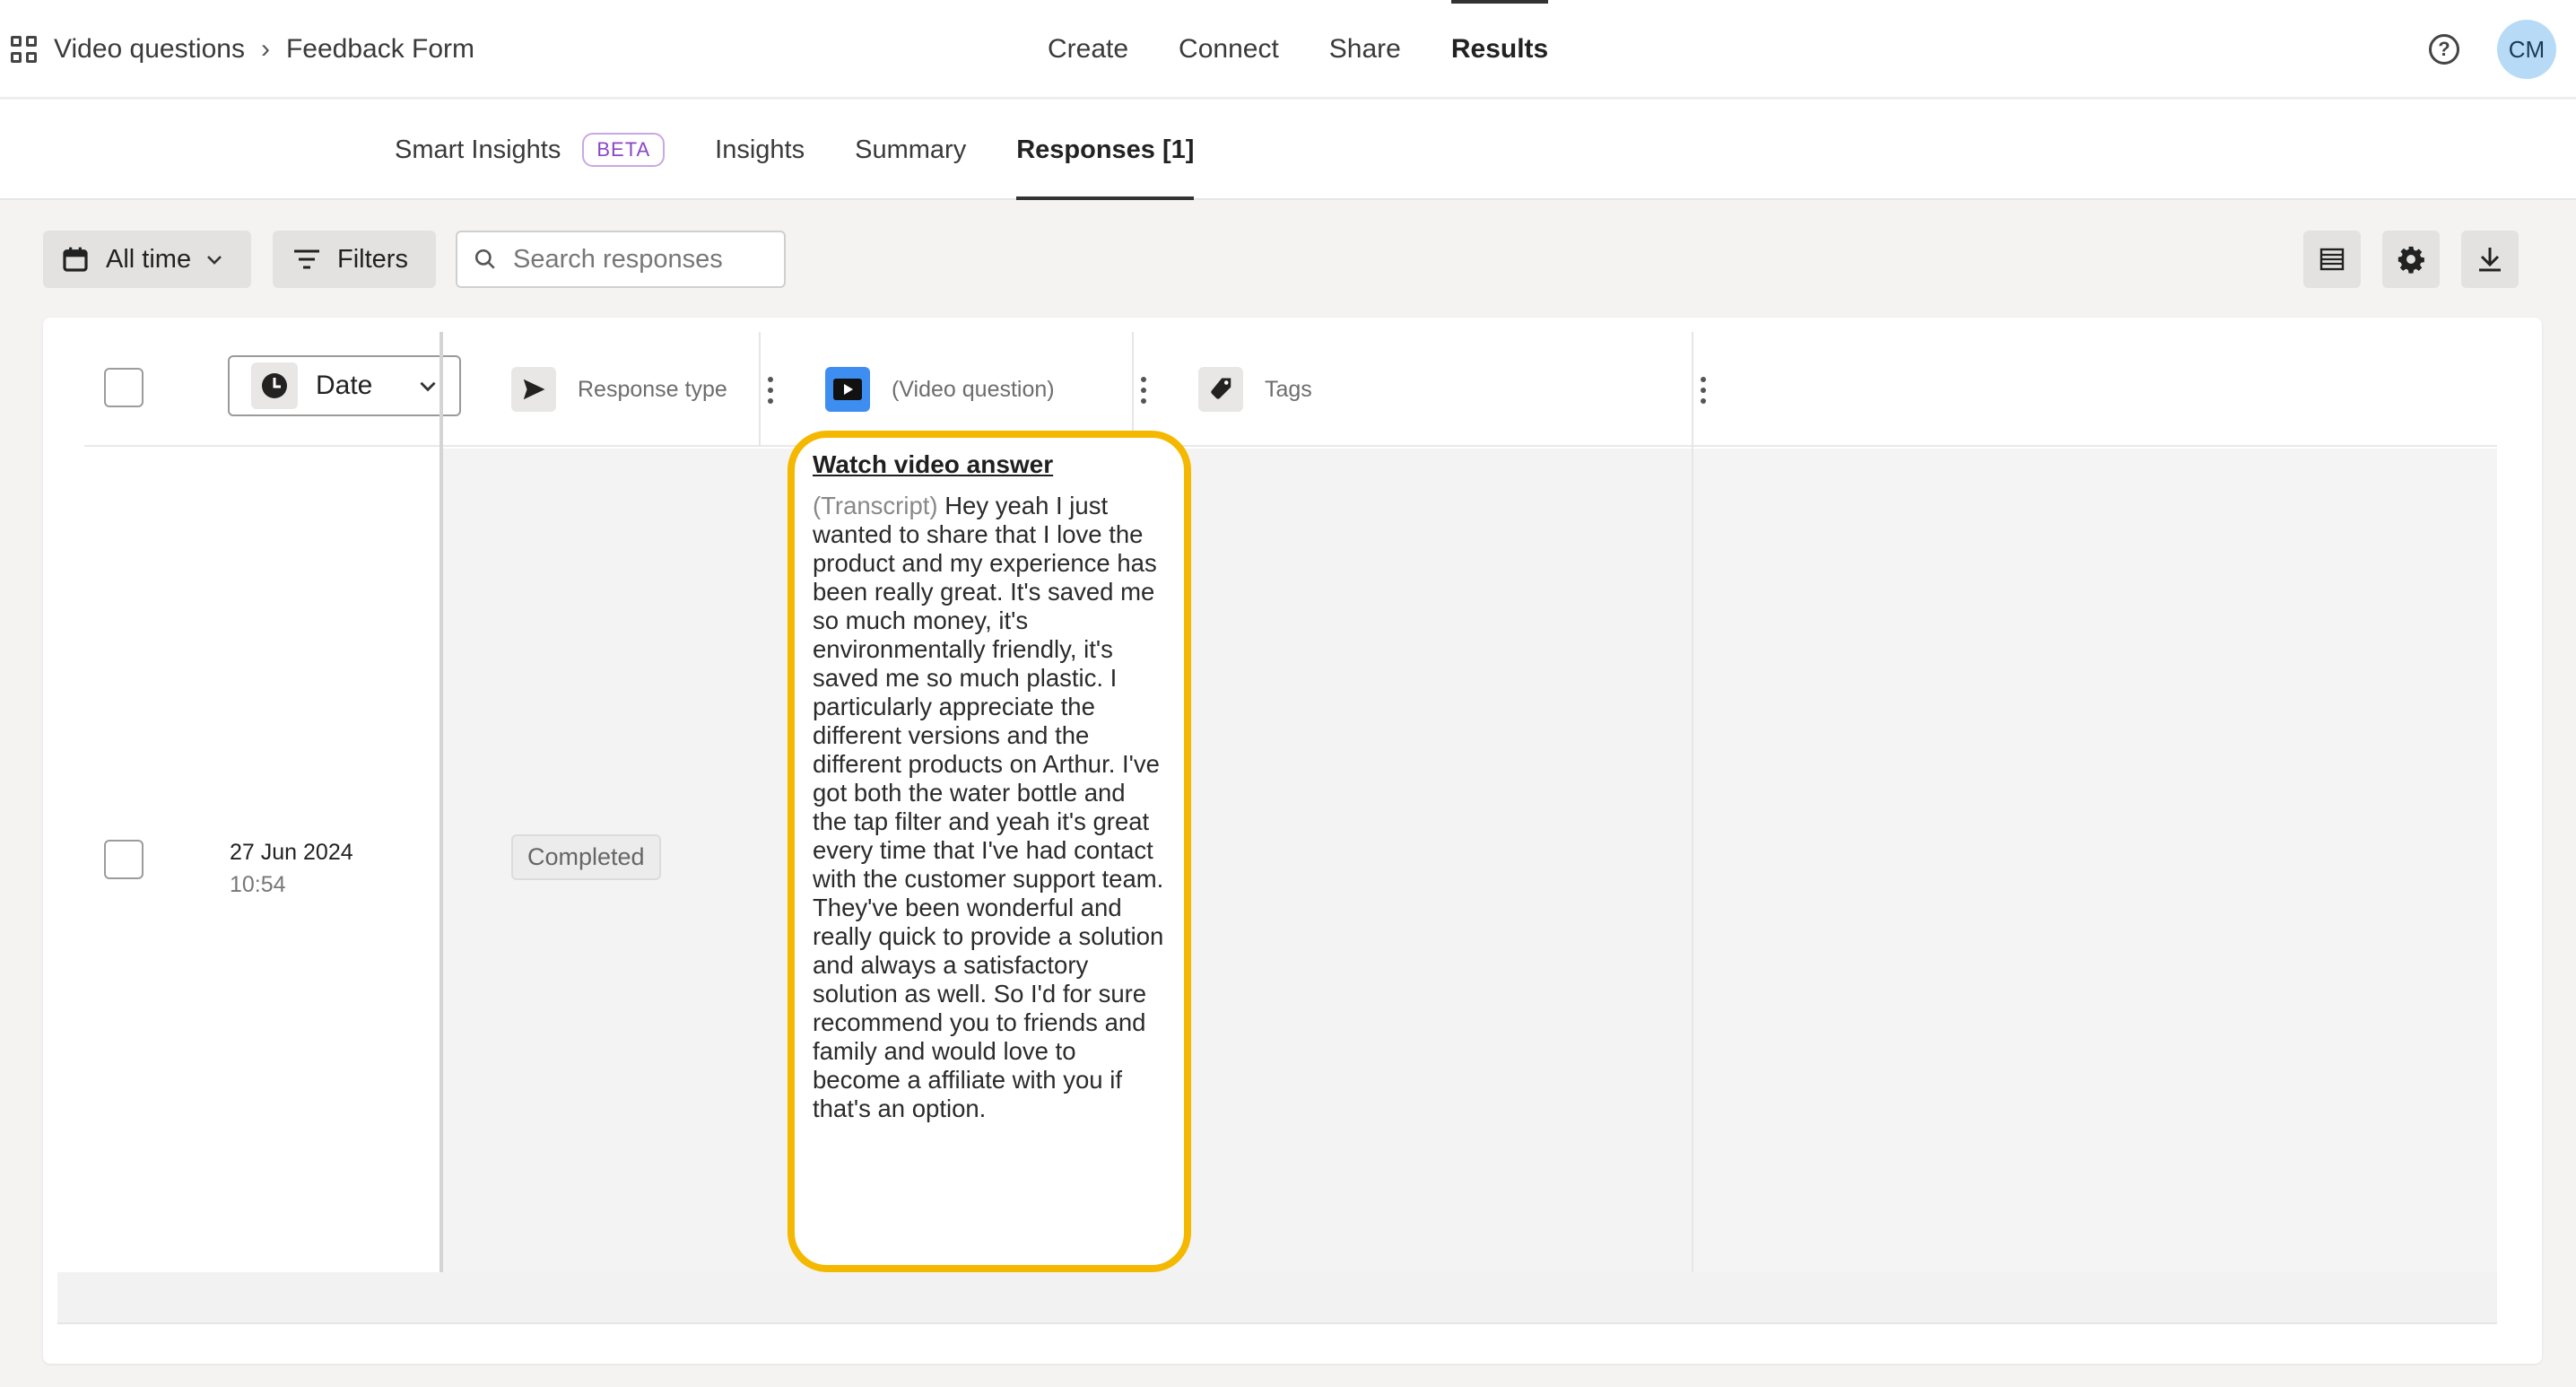  What do you see at coordinates (1499, 49) in the screenshot?
I see `nav-results: Results` at bounding box center [1499, 49].